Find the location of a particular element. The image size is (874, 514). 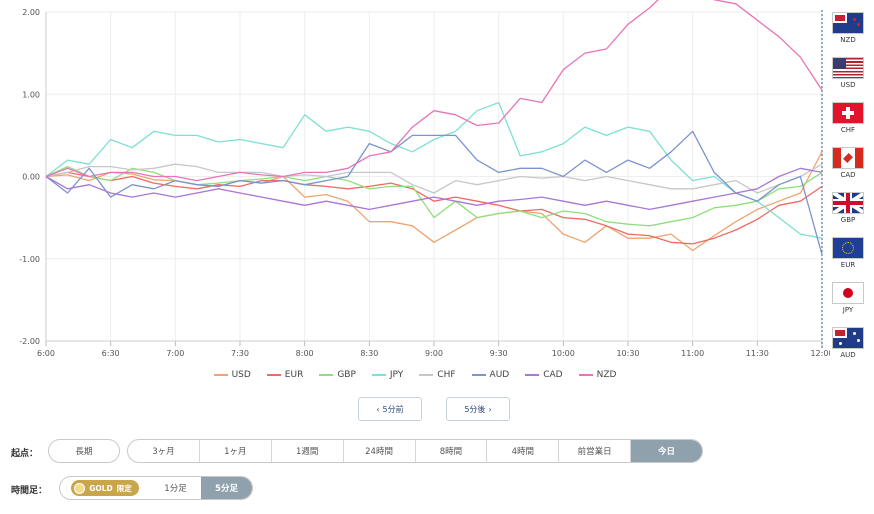

legend-label: CAD is located at coordinates (553, 375).